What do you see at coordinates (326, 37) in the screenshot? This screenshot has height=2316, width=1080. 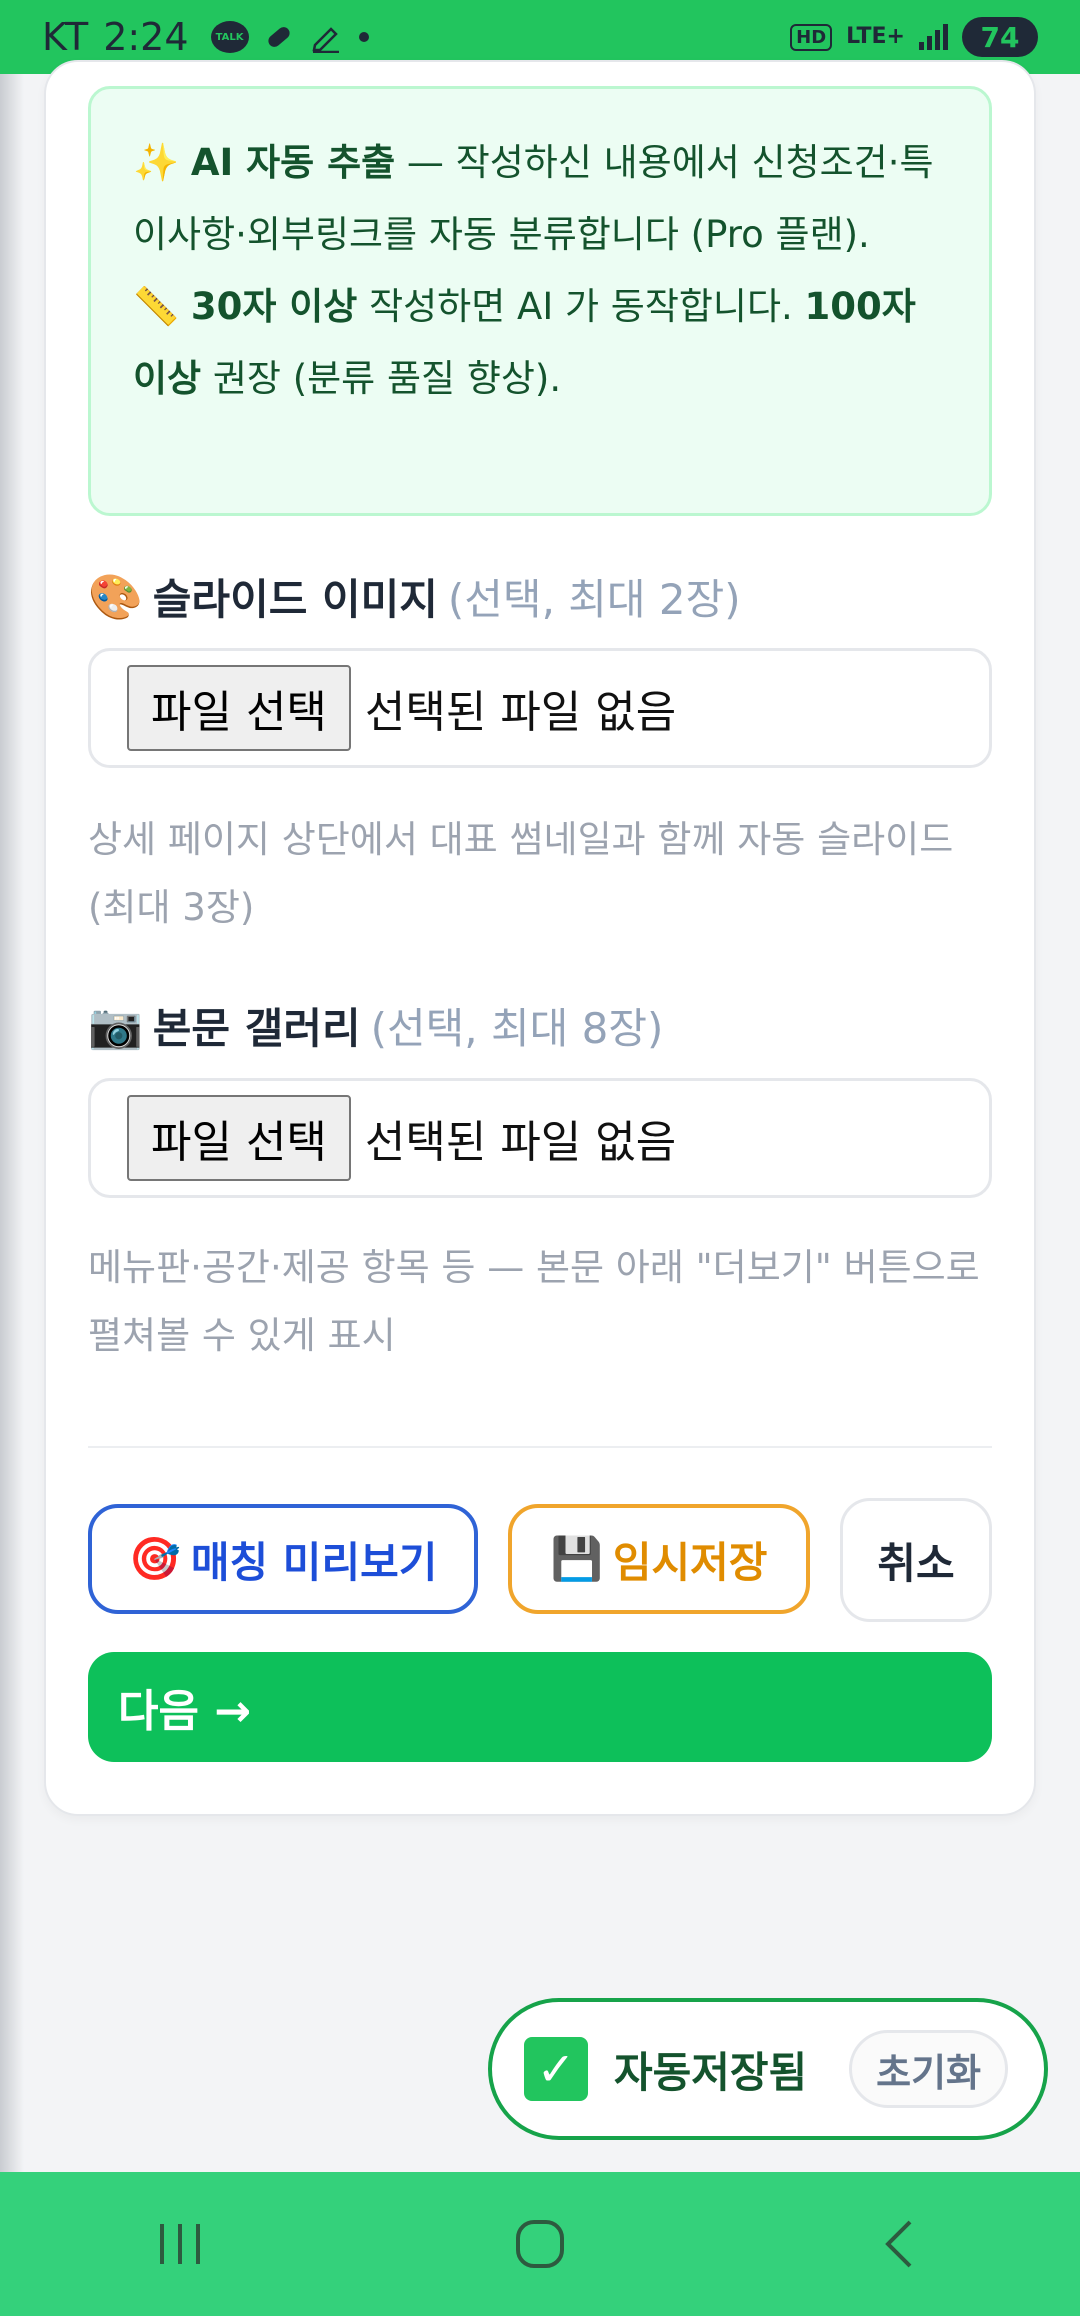 I see `edit-icon` at bounding box center [326, 37].